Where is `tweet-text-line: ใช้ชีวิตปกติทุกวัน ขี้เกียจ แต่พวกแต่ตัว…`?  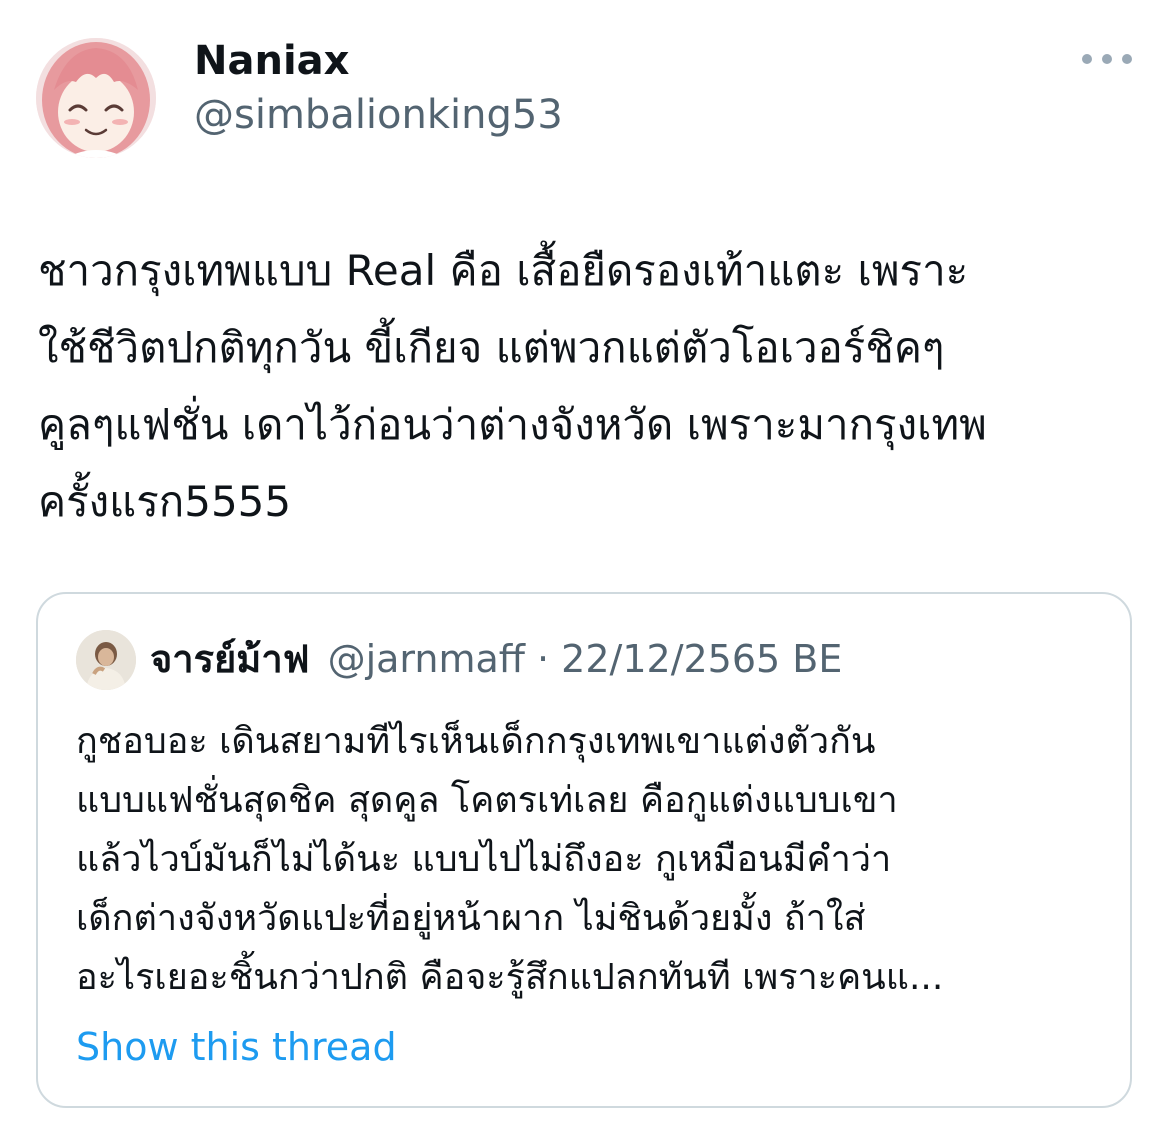 tweet-text-line: ใช้ชีวิตปกติทุกวัน ขี้เกียจ แต่พวกแต่ตัว… is located at coordinates (491, 347).